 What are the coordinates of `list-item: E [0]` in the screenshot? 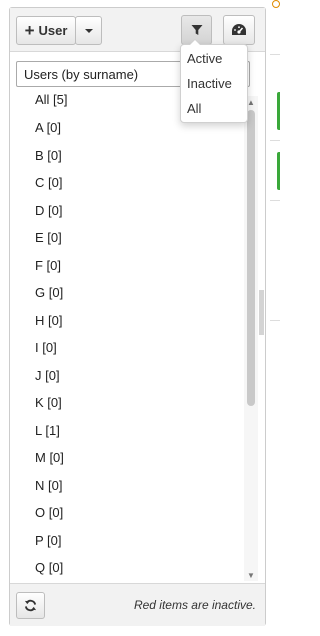 It's located at (48, 237).